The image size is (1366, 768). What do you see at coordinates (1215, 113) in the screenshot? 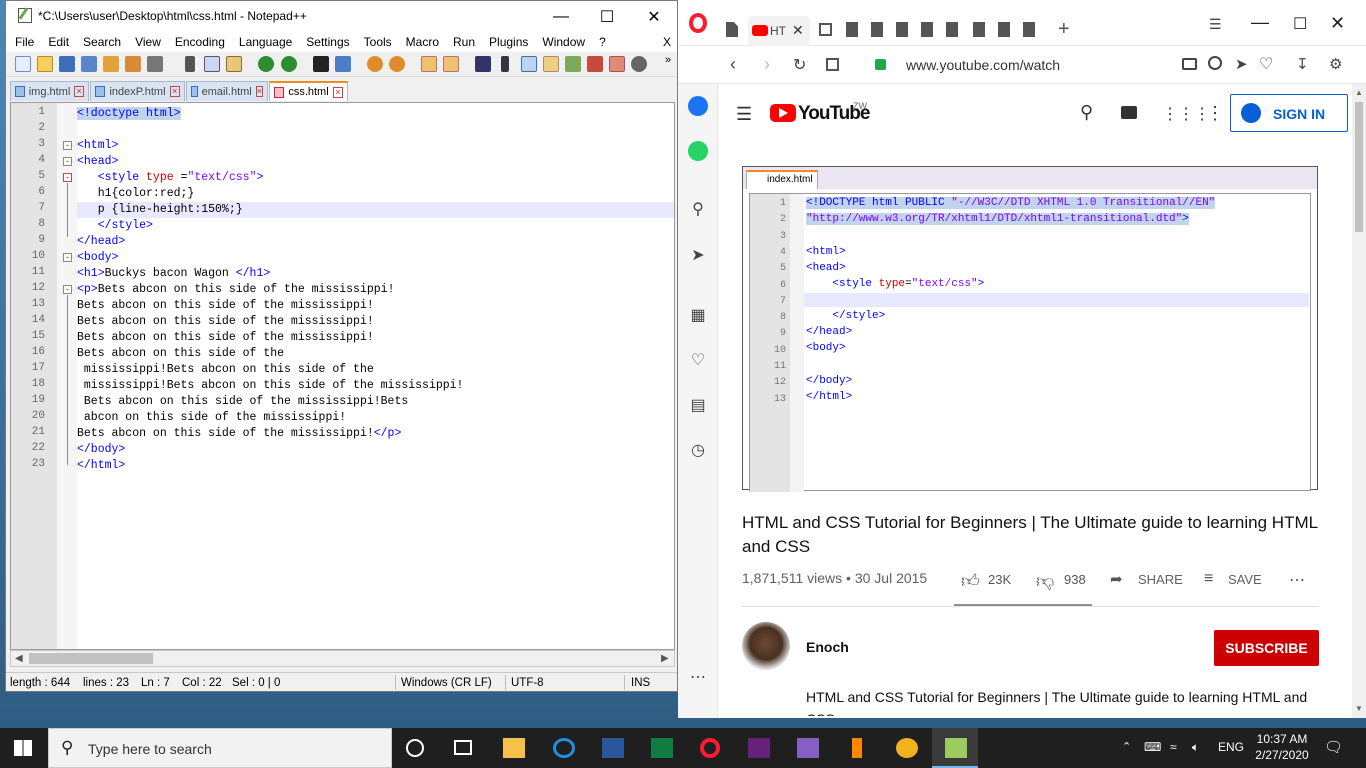
I see `settings-more-icon: ⋮` at bounding box center [1215, 113].